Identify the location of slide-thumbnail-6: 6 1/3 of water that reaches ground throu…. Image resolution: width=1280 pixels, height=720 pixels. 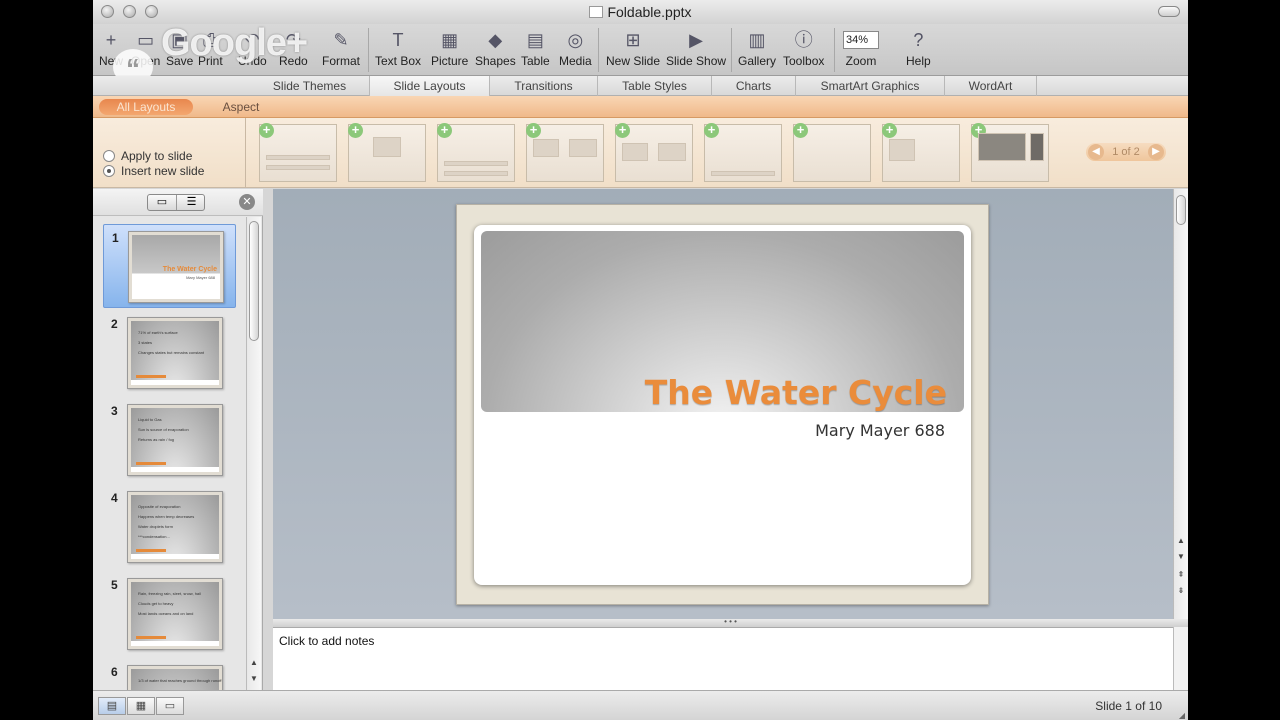
(169, 674).